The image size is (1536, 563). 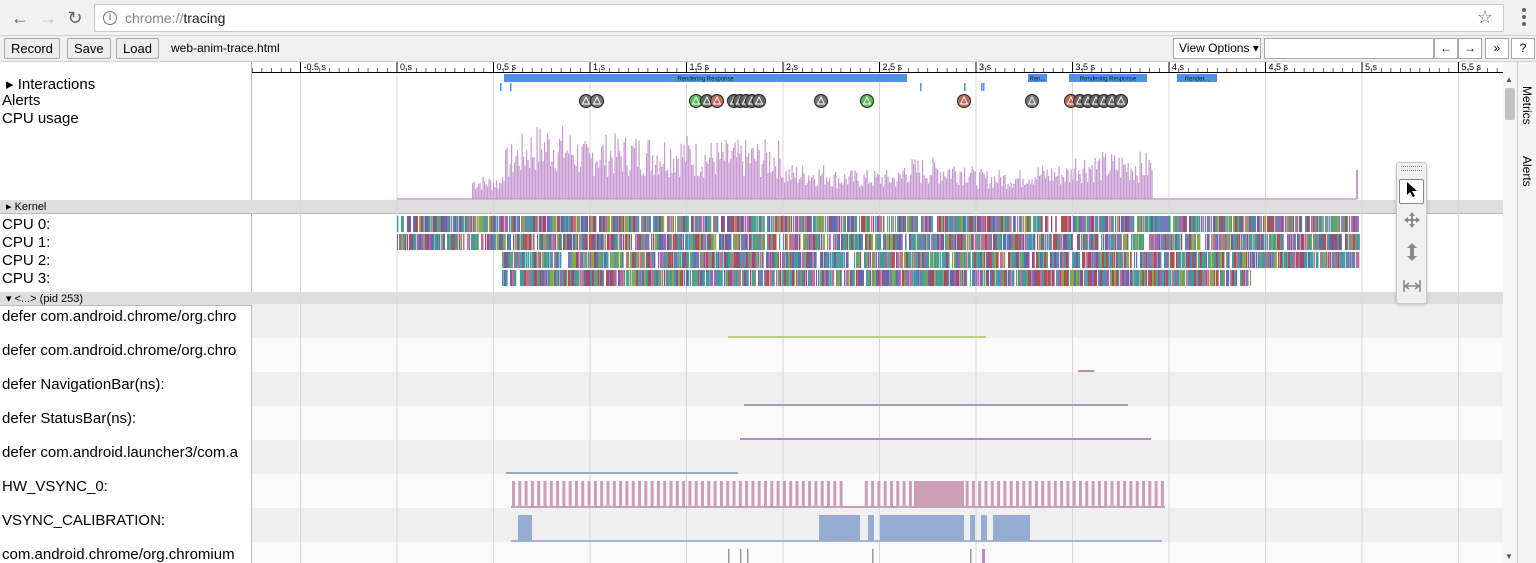 I want to click on scroll-up-icon: ▲, so click(x=1509, y=79).